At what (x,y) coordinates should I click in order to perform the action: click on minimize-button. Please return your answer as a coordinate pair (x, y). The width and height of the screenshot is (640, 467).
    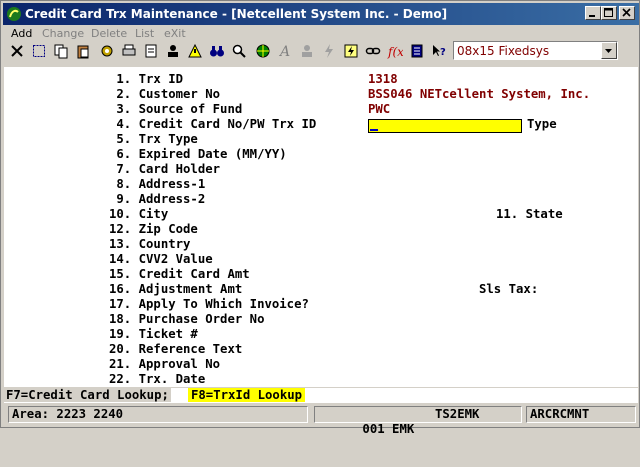
    Looking at the image, I should click on (593, 13).